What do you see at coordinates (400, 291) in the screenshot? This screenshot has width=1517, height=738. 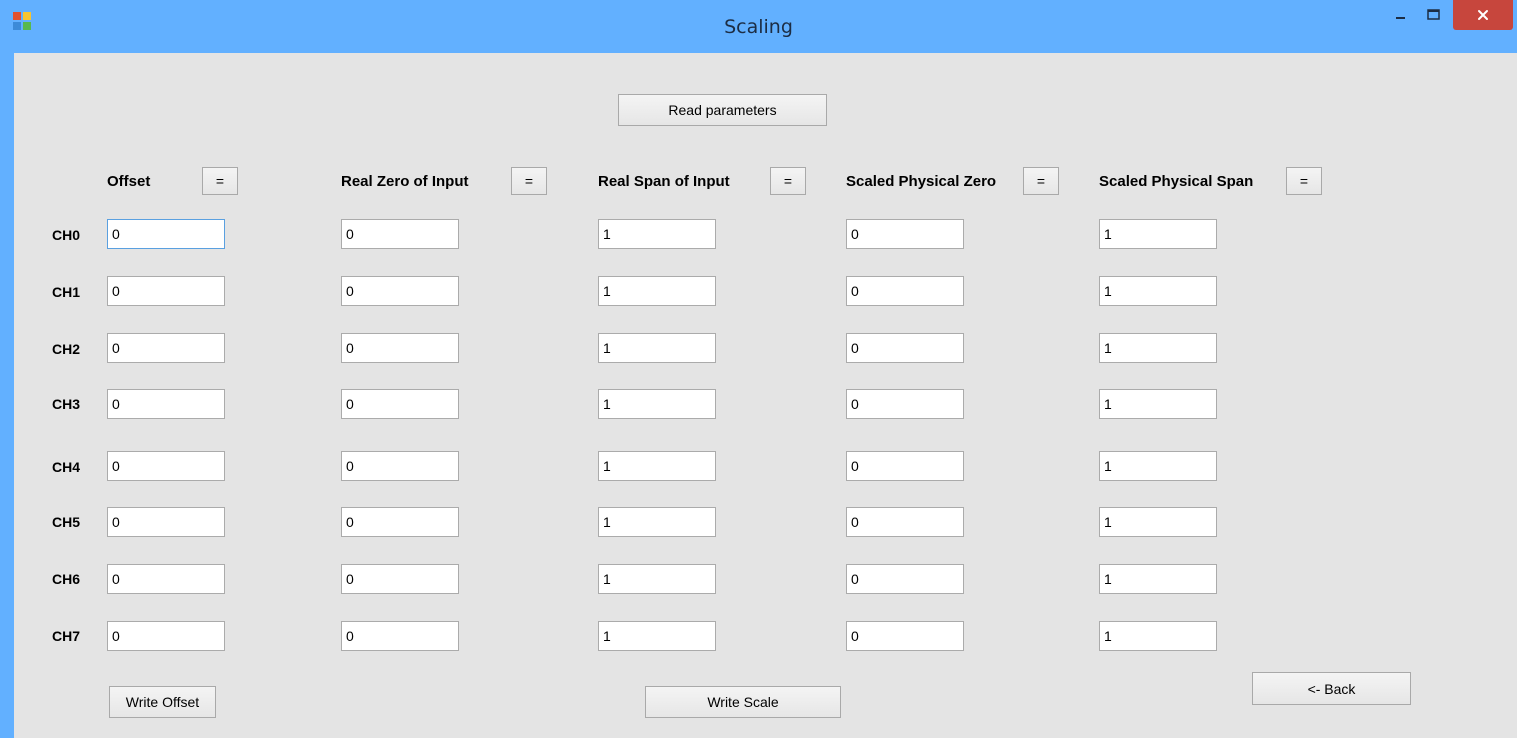 I see `real-zero-input-ch1` at bounding box center [400, 291].